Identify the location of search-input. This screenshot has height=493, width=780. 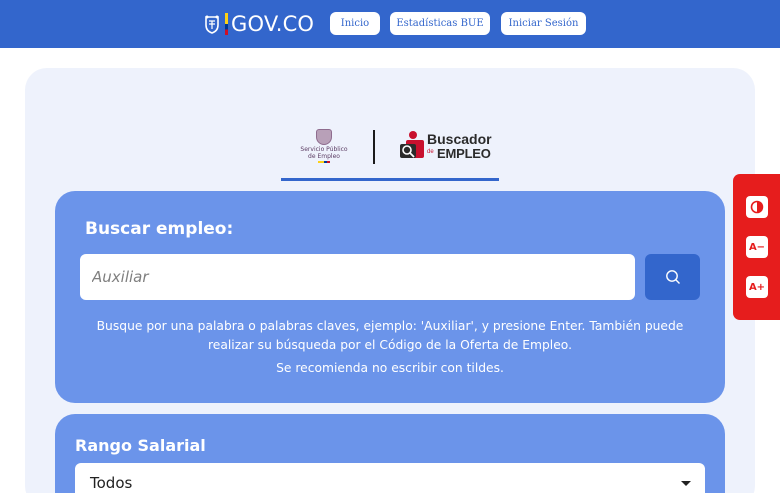
(357, 277).